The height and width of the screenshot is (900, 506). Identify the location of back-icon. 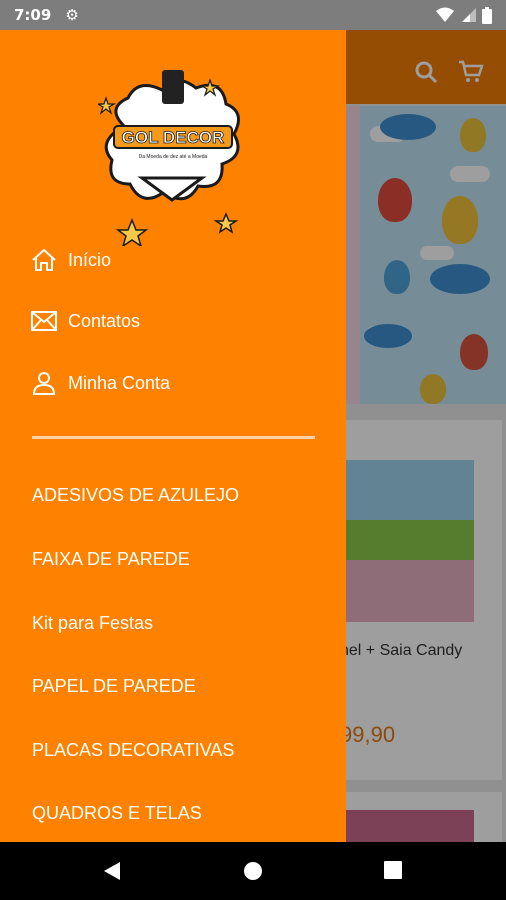
(112, 871).